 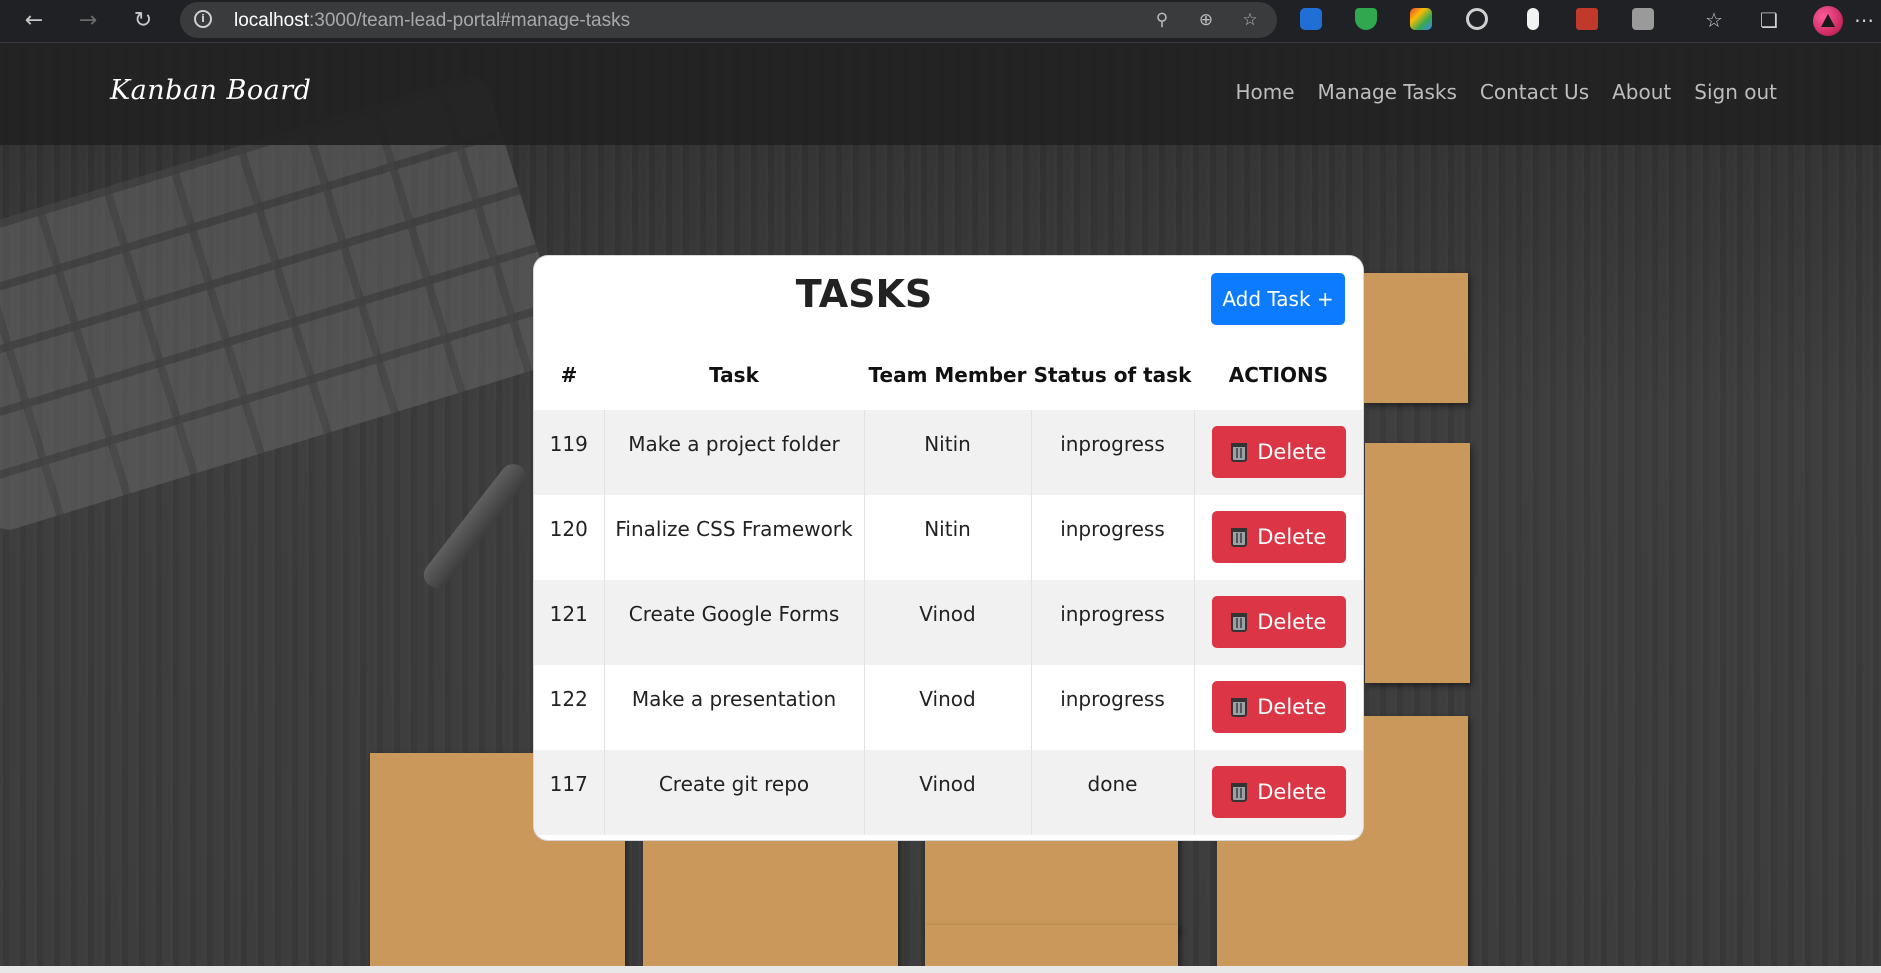 I want to click on url-host: localhost, so click(x=271, y=20).